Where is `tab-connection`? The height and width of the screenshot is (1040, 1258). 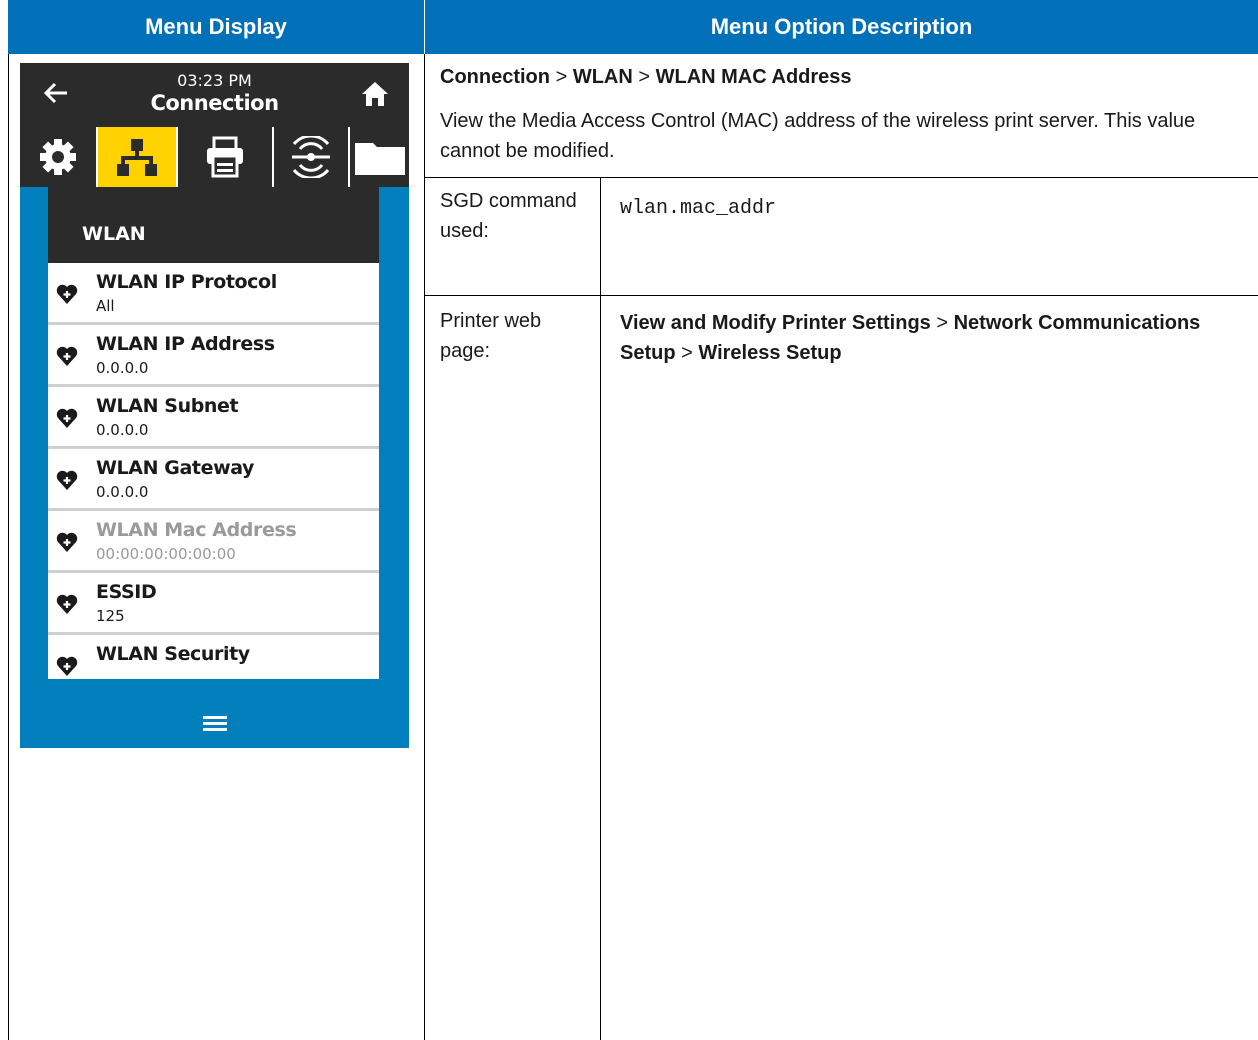 tab-connection is located at coordinates (137, 157).